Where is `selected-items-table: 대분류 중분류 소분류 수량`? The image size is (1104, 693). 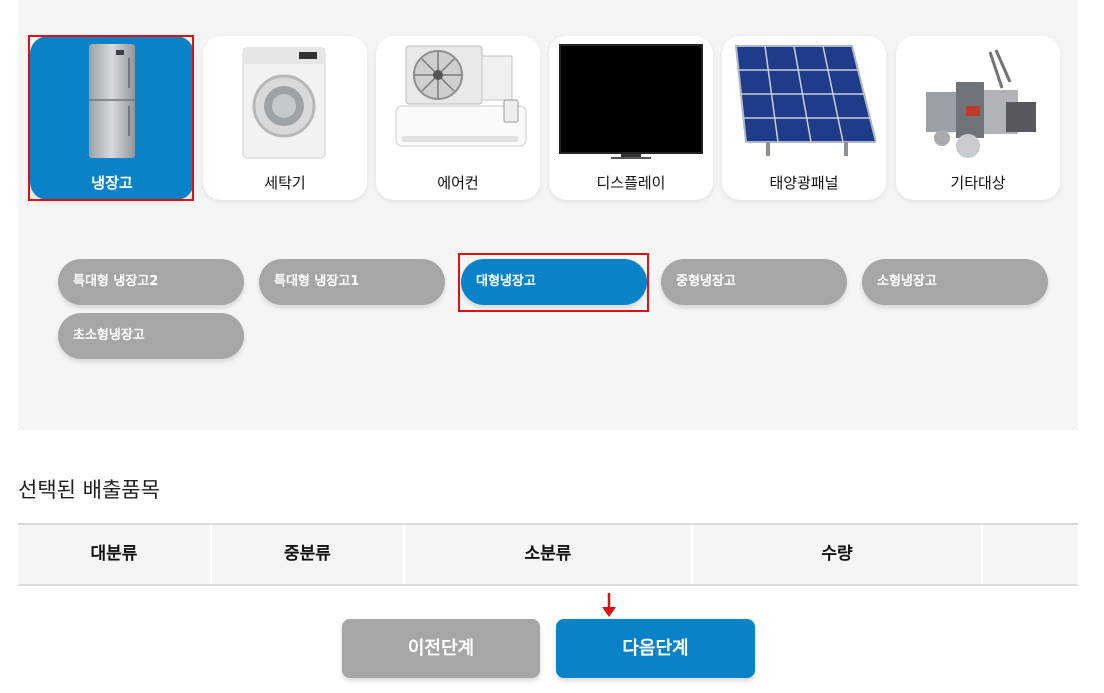
selected-items-table: 대분류 중분류 소분류 수량 is located at coordinates (548, 554).